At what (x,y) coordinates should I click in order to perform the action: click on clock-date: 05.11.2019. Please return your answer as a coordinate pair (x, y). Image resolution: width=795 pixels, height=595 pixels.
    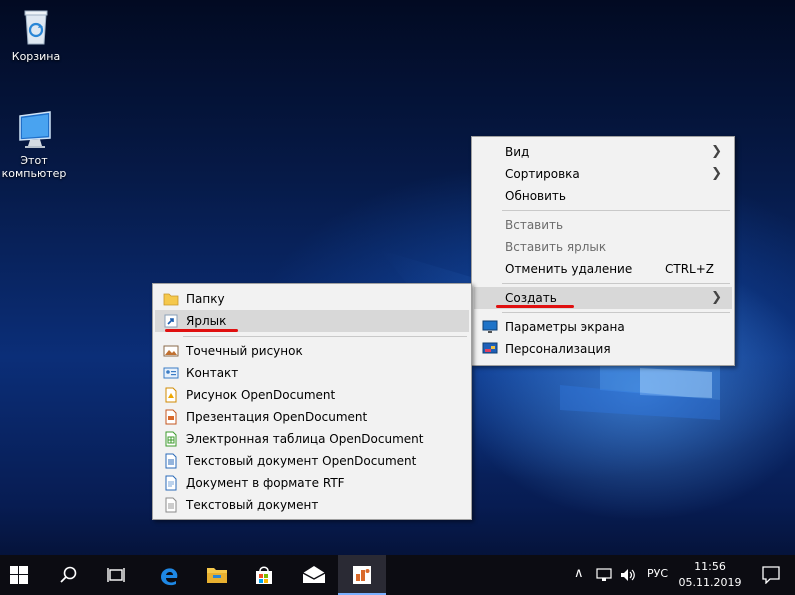
    Looking at the image, I should click on (710, 582).